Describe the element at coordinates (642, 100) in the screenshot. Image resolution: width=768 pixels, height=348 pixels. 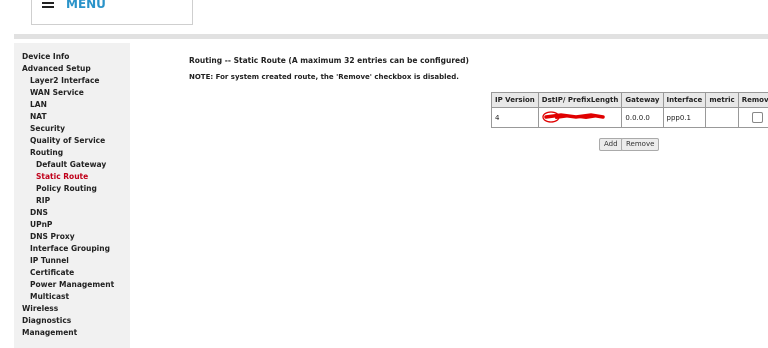
I see `column-header-gateway: Gateway` at that location.